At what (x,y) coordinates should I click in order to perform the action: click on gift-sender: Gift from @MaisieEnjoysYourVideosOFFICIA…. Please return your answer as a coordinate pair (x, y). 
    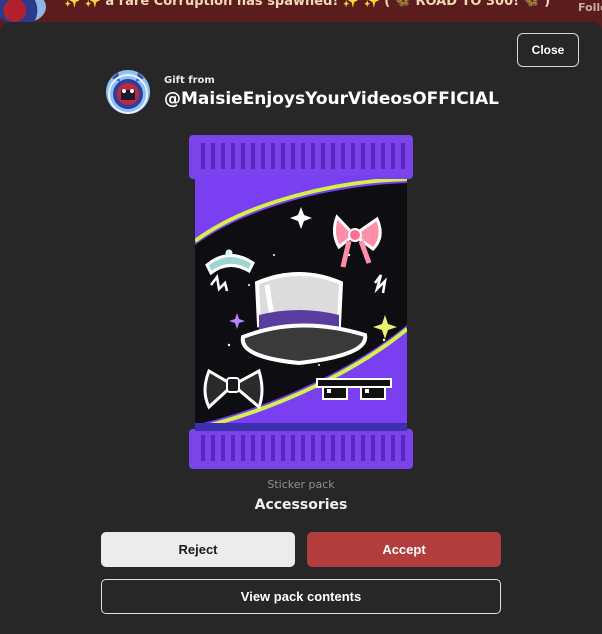
    Looking at the image, I should click on (302, 92).